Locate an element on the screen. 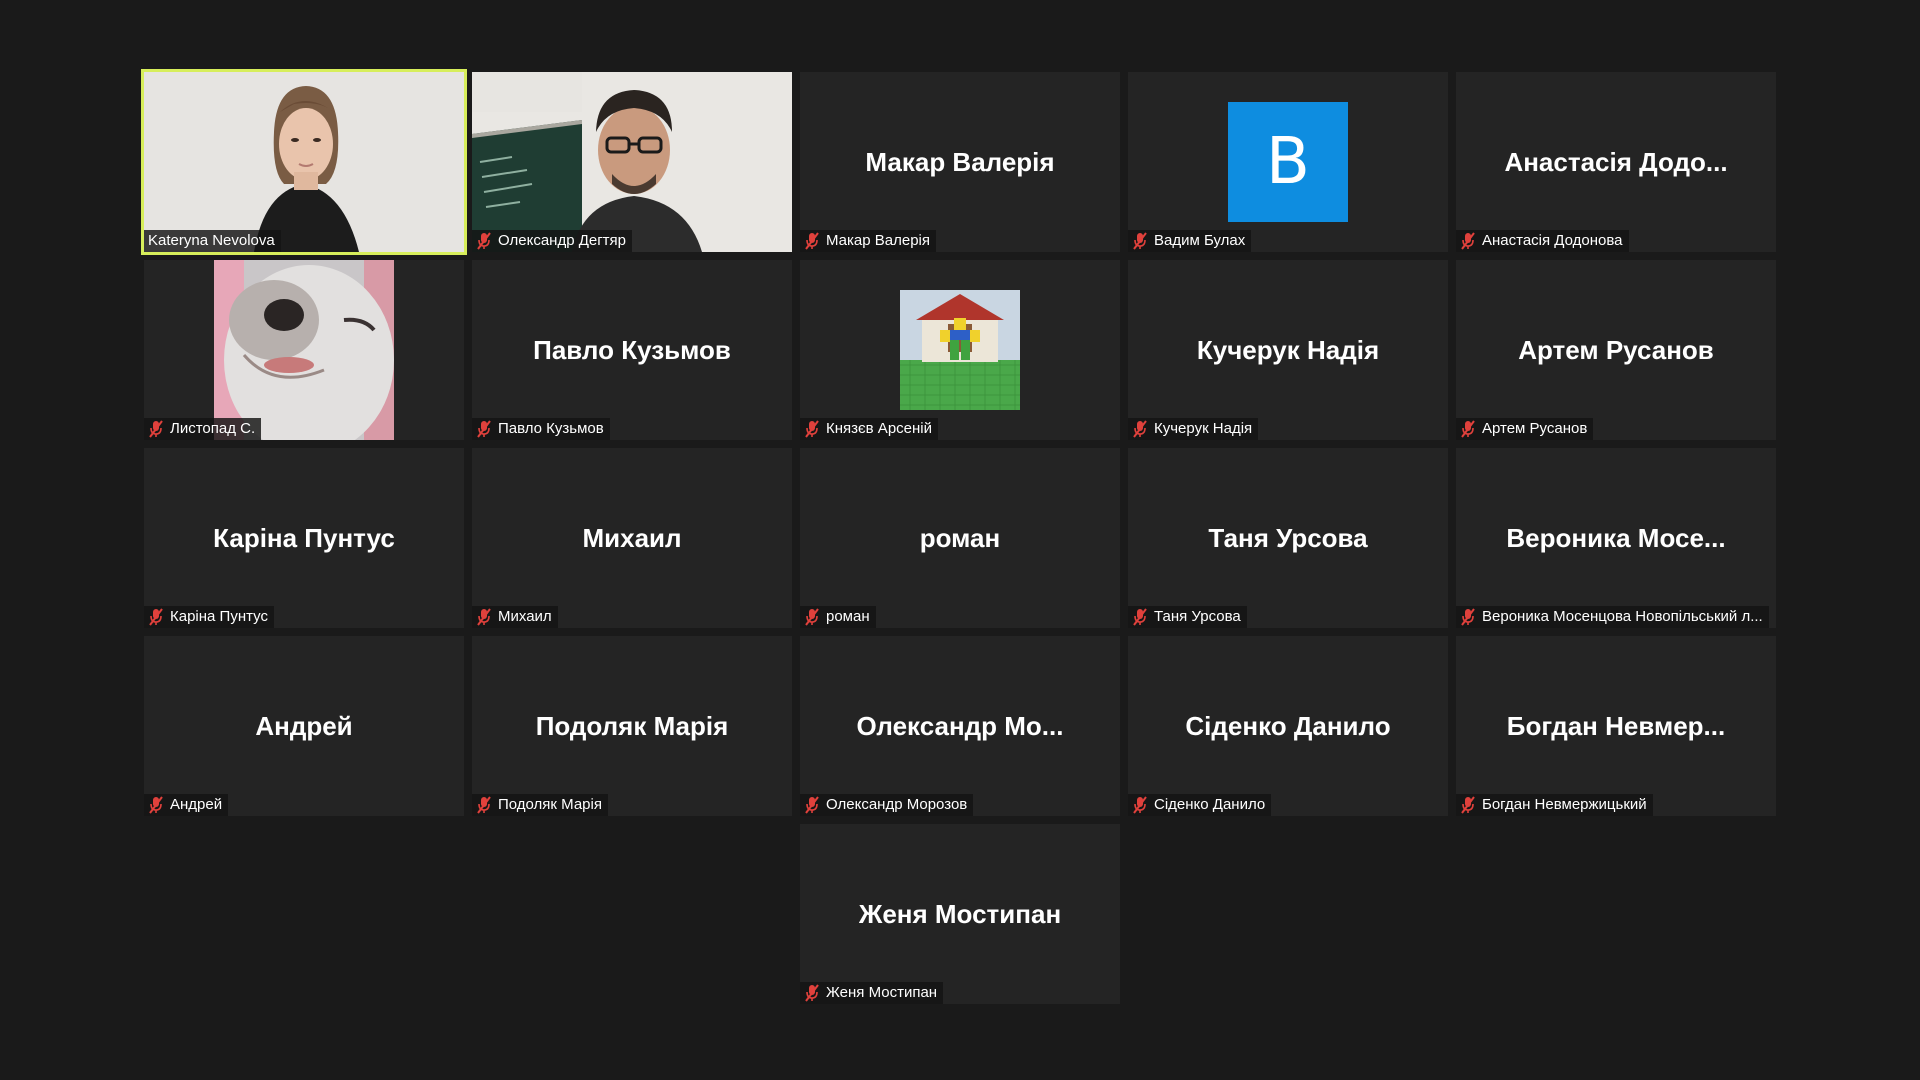 The height and width of the screenshot is (1080, 1920). participant-name: Женя Мостипан is located at coordinates (882, 992).